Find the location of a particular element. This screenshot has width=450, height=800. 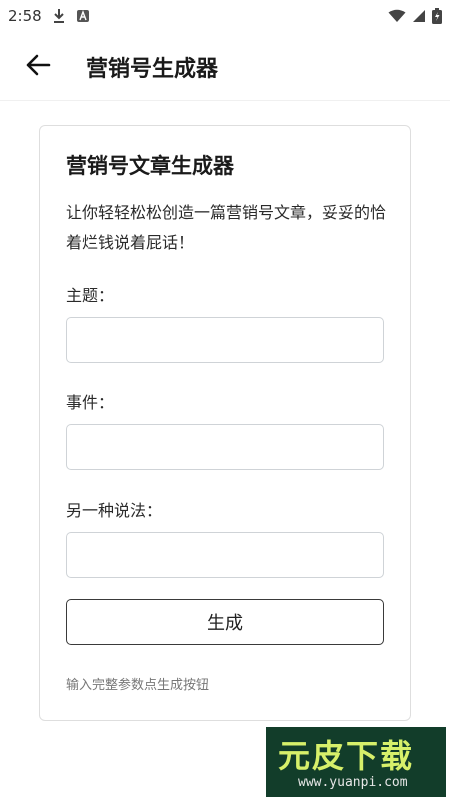

app-notification-icon is located at coordinates (83, 16).